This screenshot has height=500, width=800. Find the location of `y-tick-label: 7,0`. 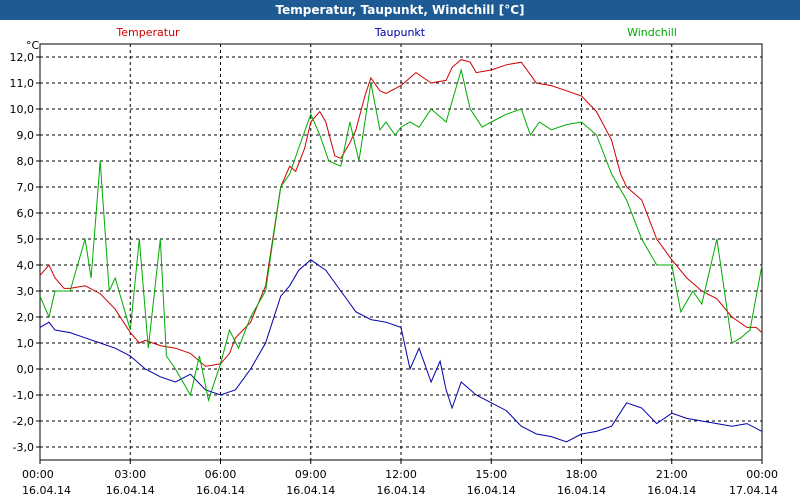

y-tick-label: 7,0 is located at coordinates (26, 187).